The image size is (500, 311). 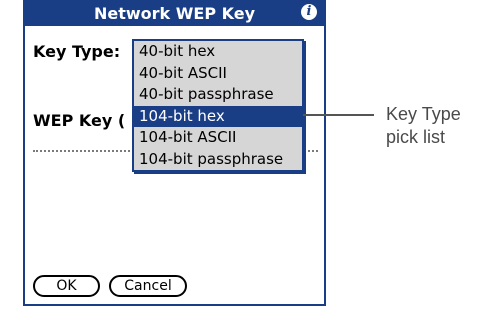 What do you see at coordinates (148, 286) in the screenshot?
I see `cancel-button: Cancel` at bounding box center [148, 286].